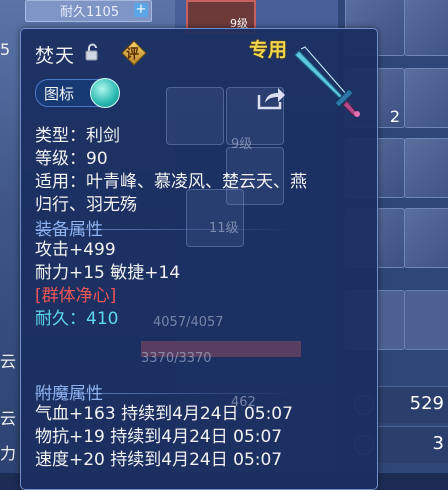  I want to click on faint-mp: 3370/3370, so click(176, 358).